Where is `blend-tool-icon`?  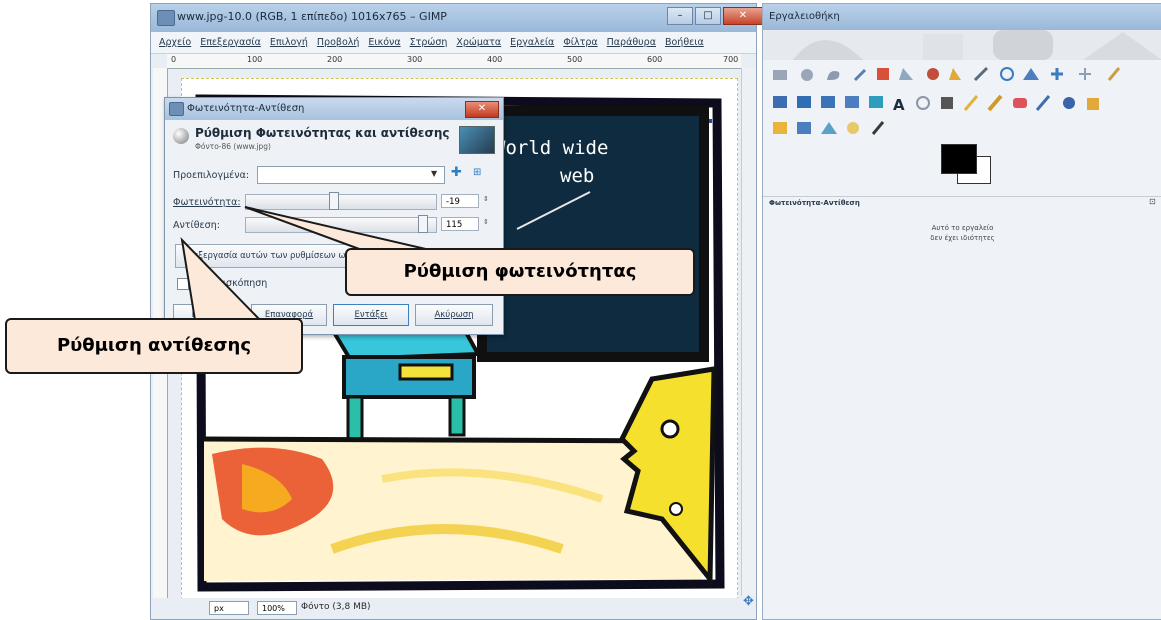
blend-tool-icon is located at coordinates (947, 103).